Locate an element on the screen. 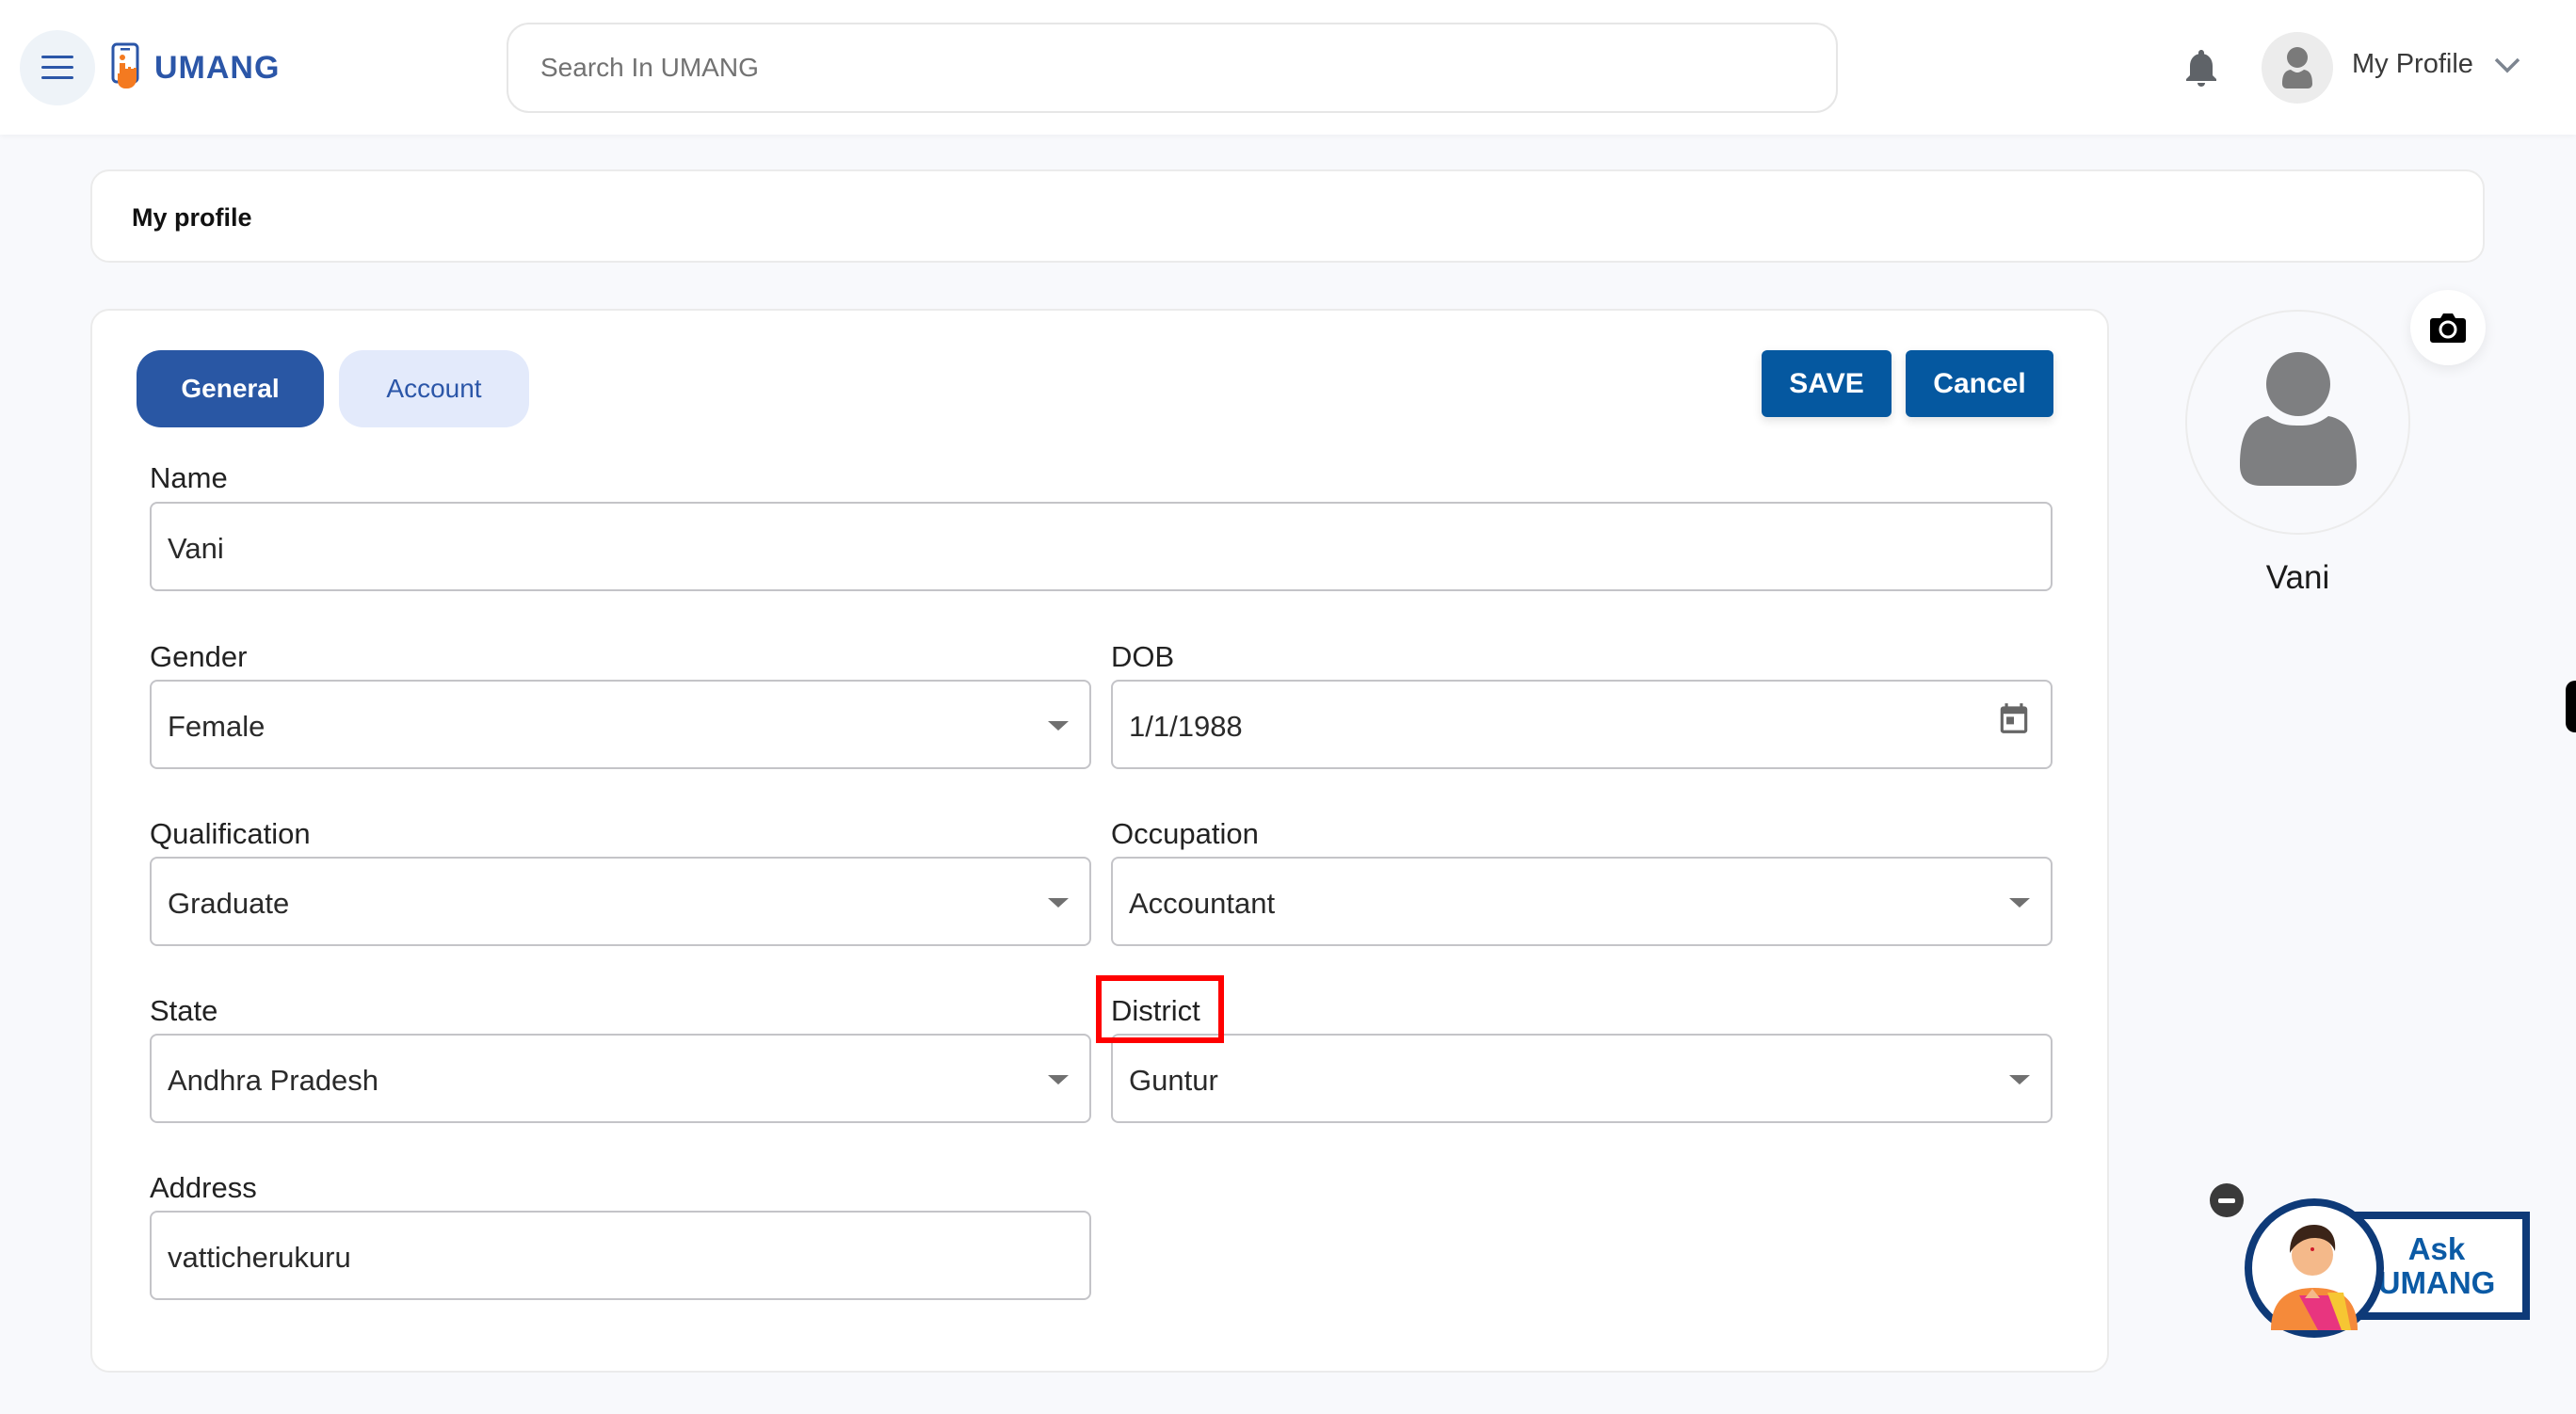 The width and height of the screenshot is (2576, 1414). hamburger-icon is located at coordinates (57, 68).